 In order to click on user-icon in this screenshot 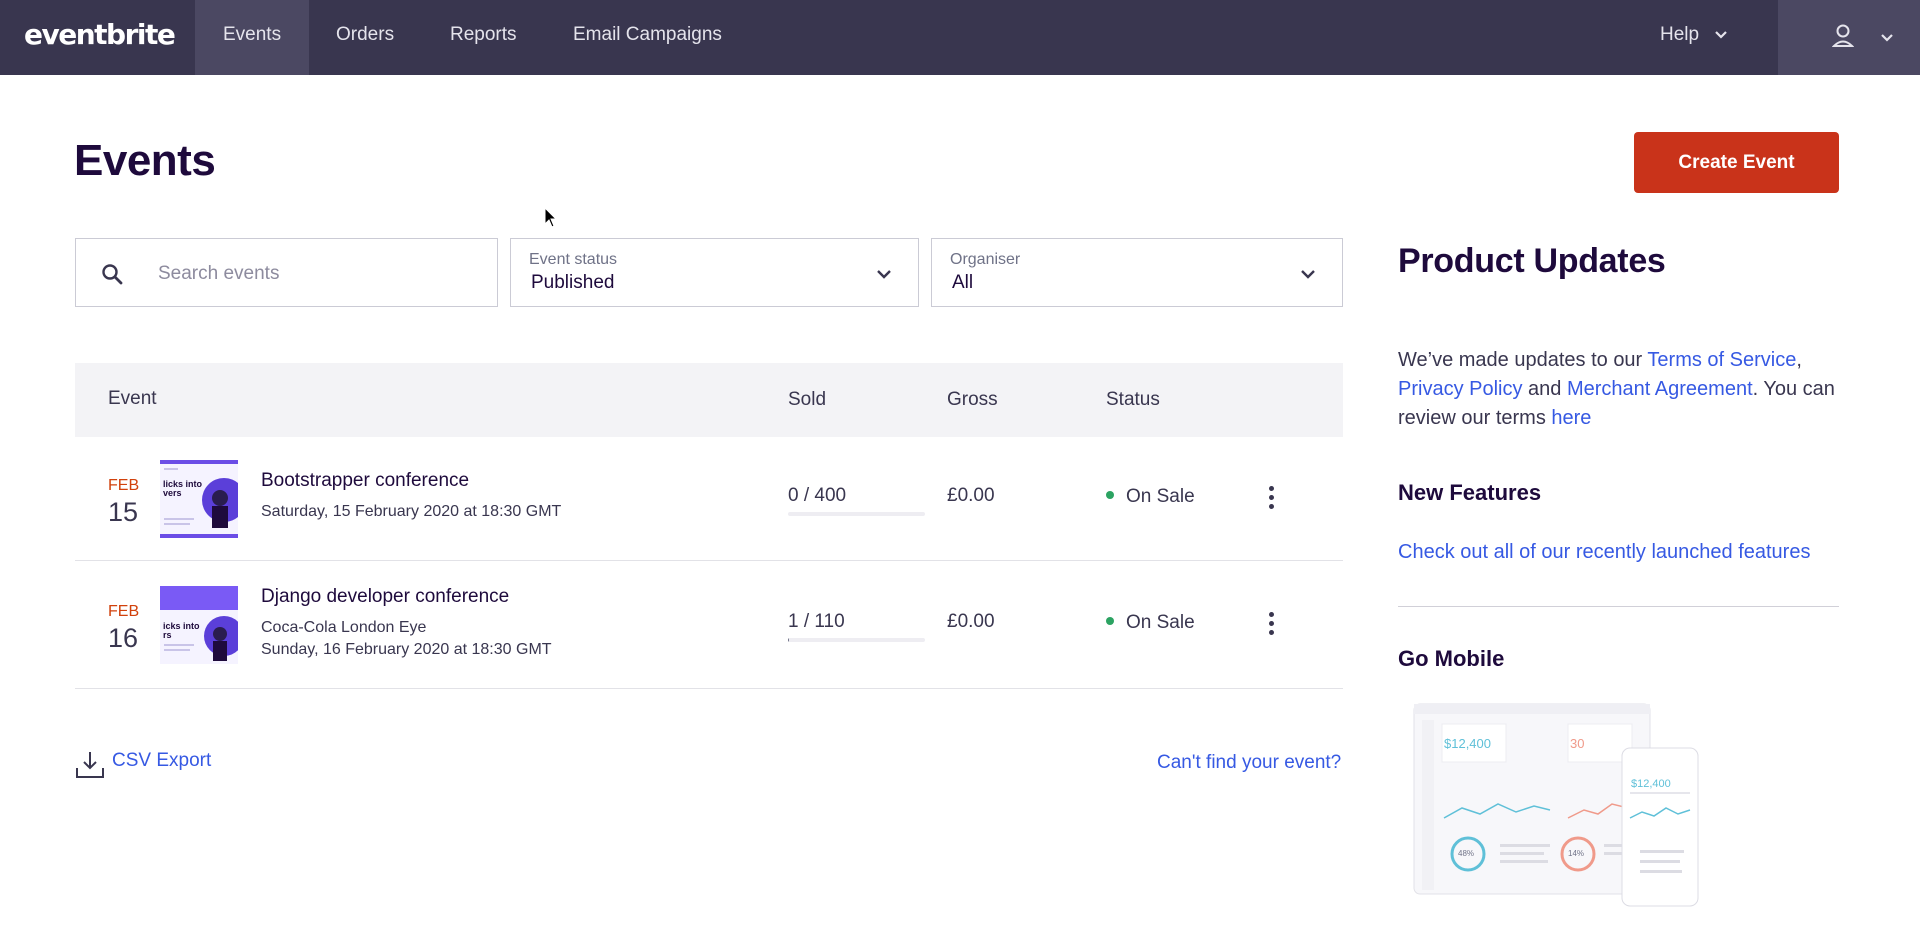, I will do `click(1843, 38)`.